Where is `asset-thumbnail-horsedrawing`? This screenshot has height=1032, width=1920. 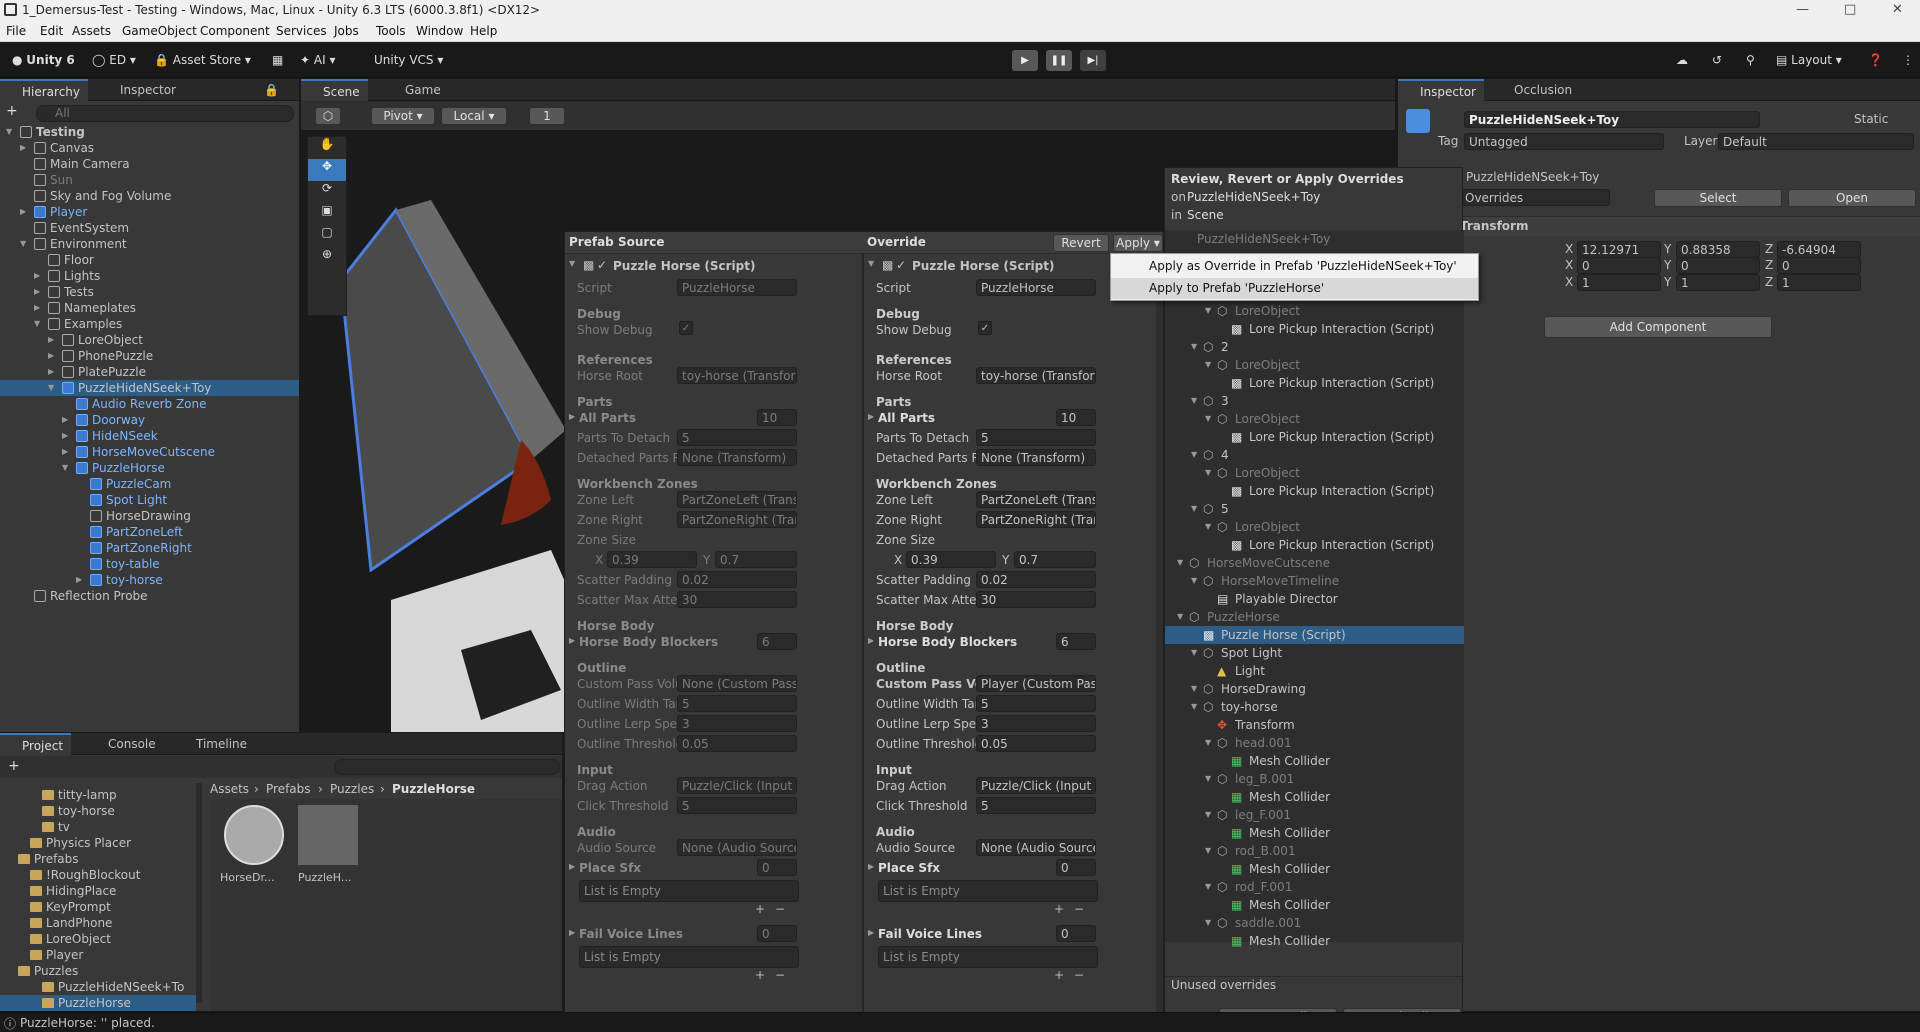 asset-thumbnail-horsedrawing is located at coordinates (254, 835).